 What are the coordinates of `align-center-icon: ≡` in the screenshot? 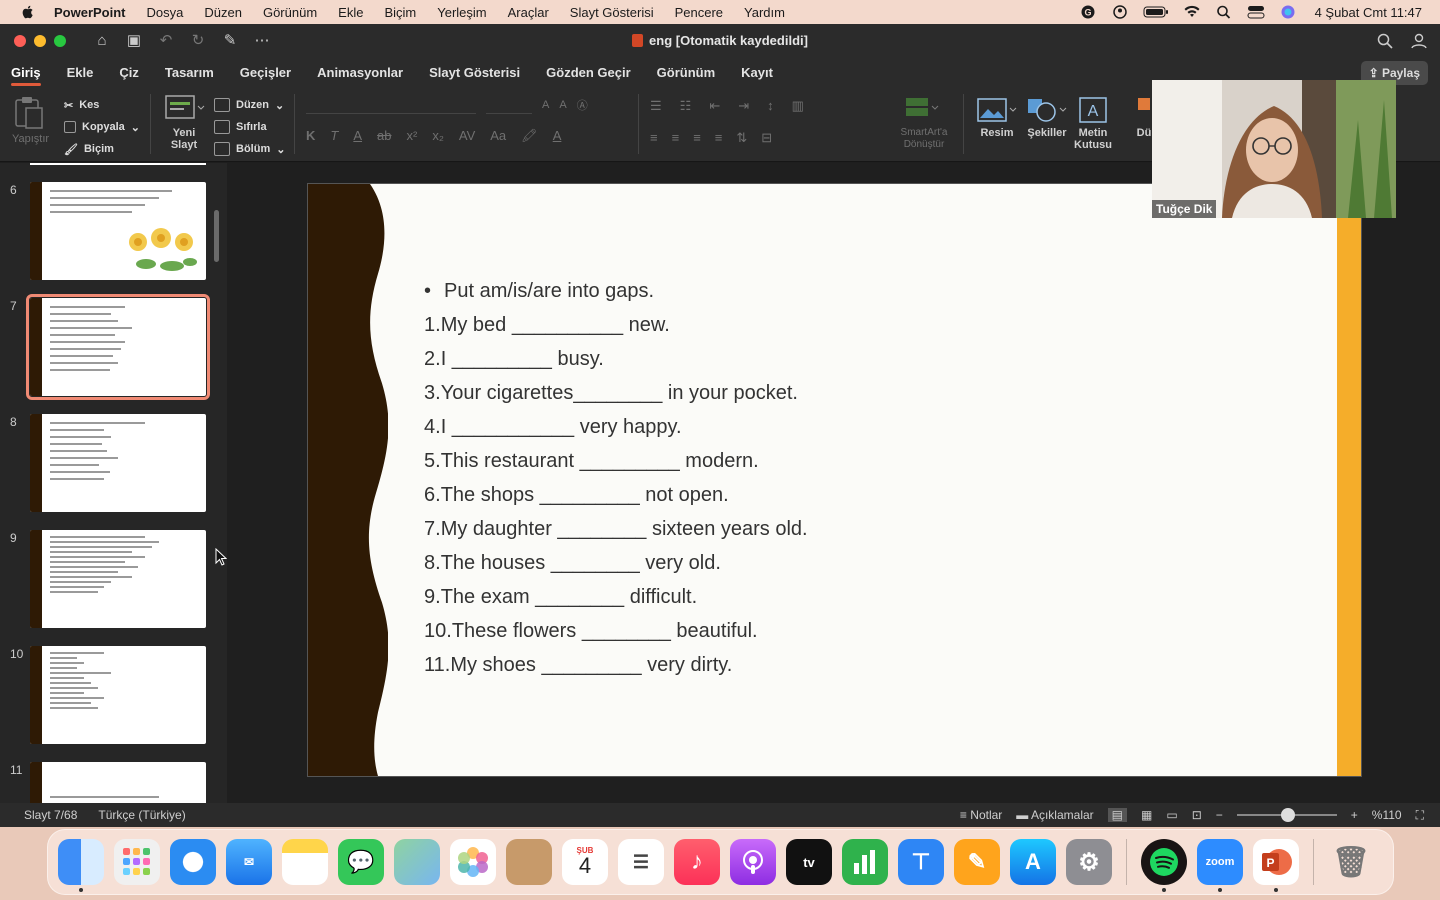 It's located at (676, 138).